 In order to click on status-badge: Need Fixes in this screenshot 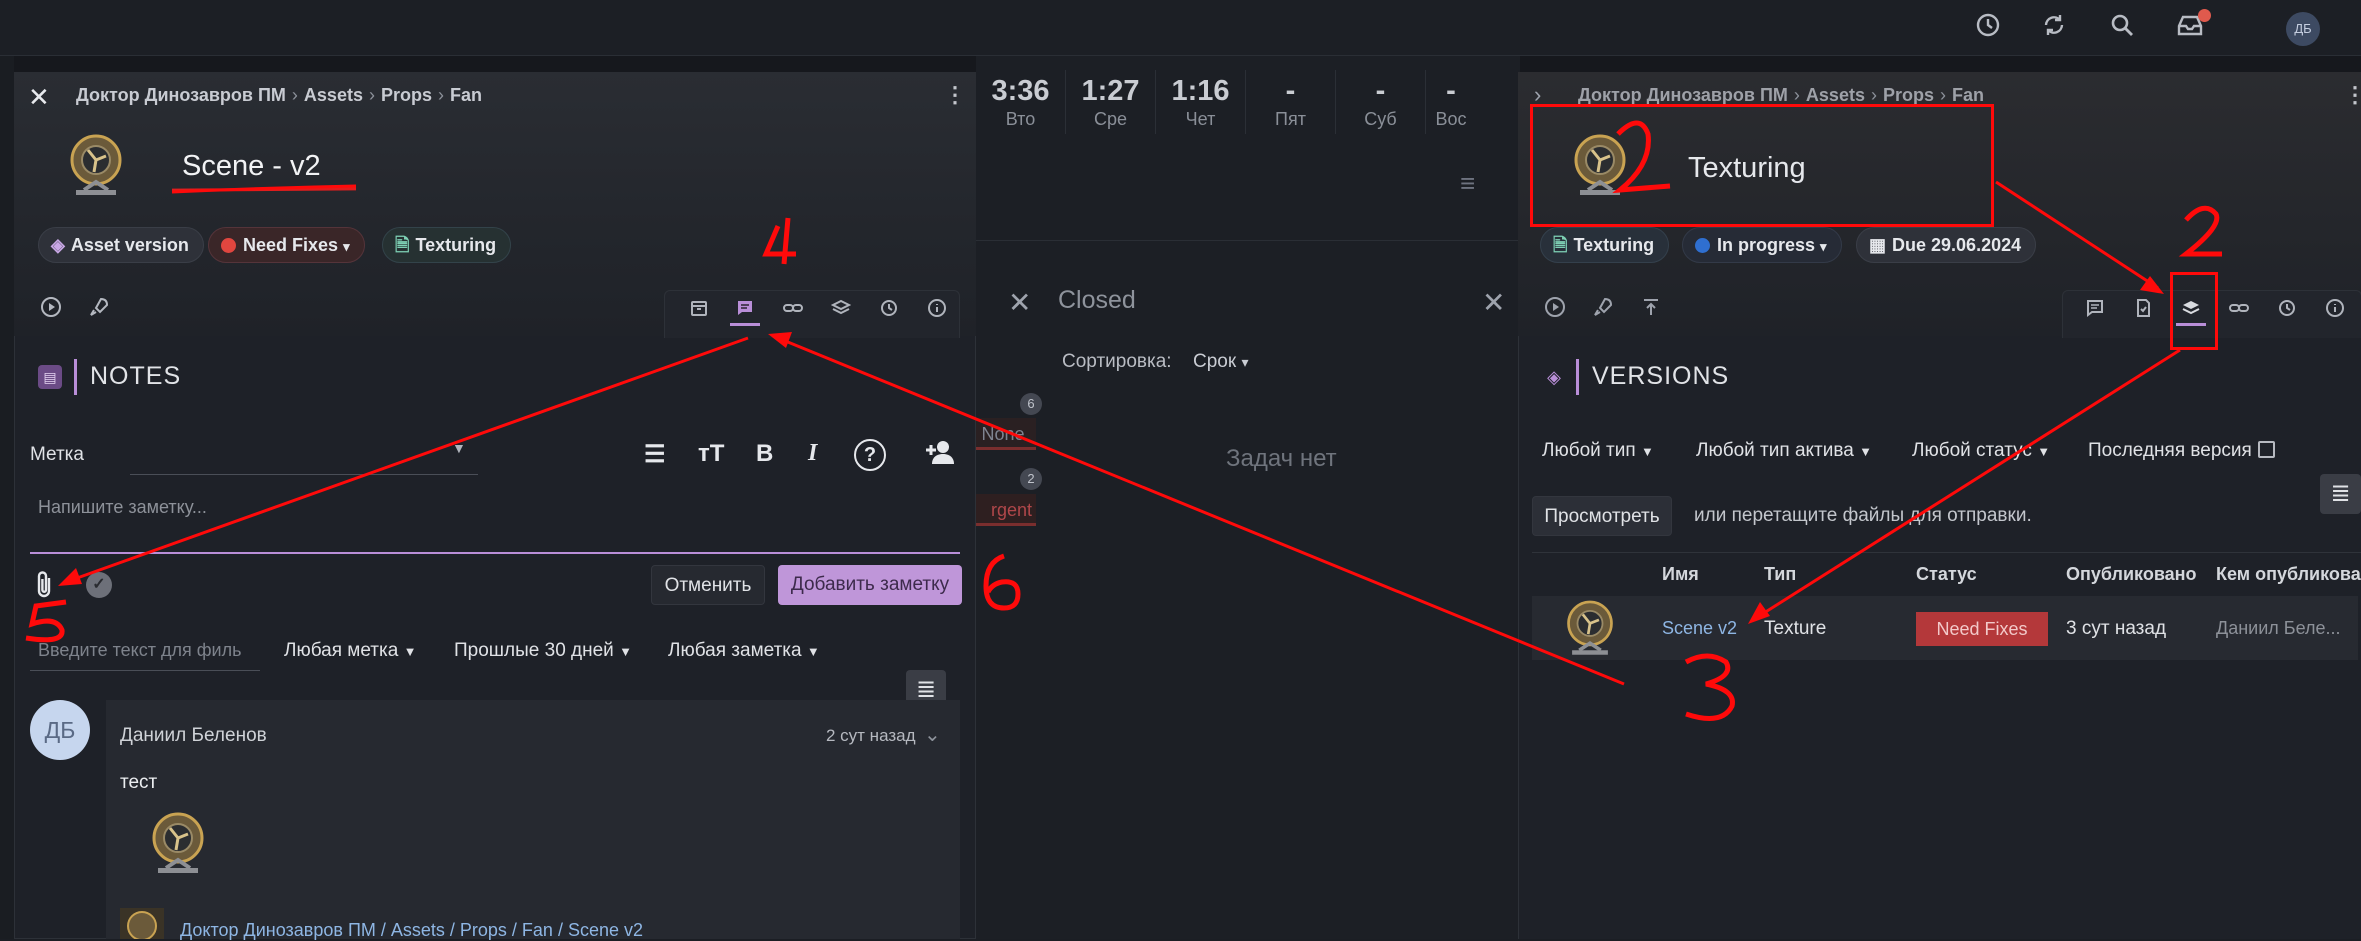, I will do `click(1982, 629)`.